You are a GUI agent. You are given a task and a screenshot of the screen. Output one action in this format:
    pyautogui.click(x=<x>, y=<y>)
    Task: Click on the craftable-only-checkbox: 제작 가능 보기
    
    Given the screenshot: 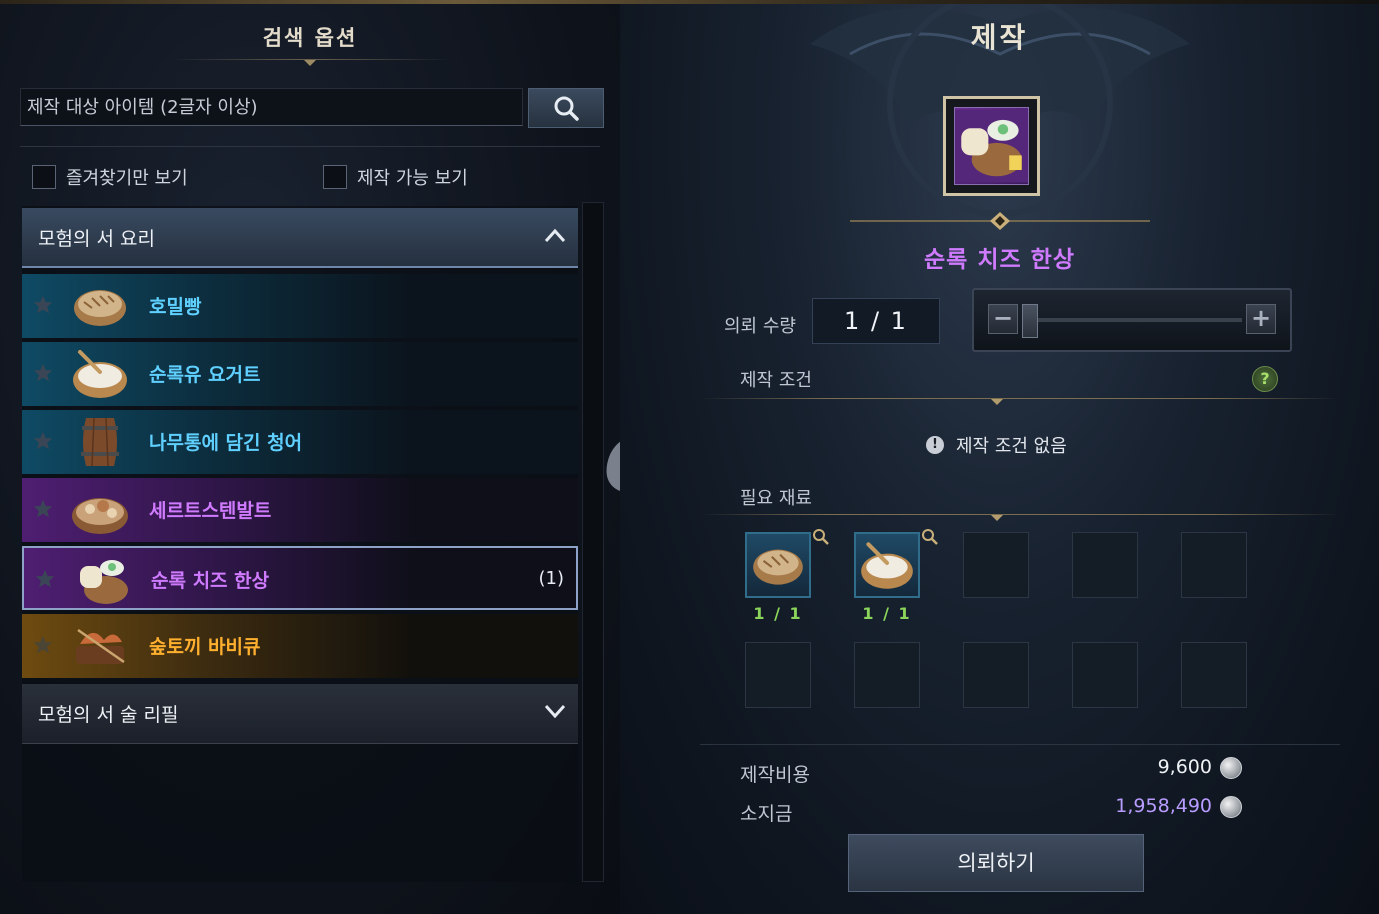 What is the action you would take?
    pyautogui.click(x=395, y=177)
    